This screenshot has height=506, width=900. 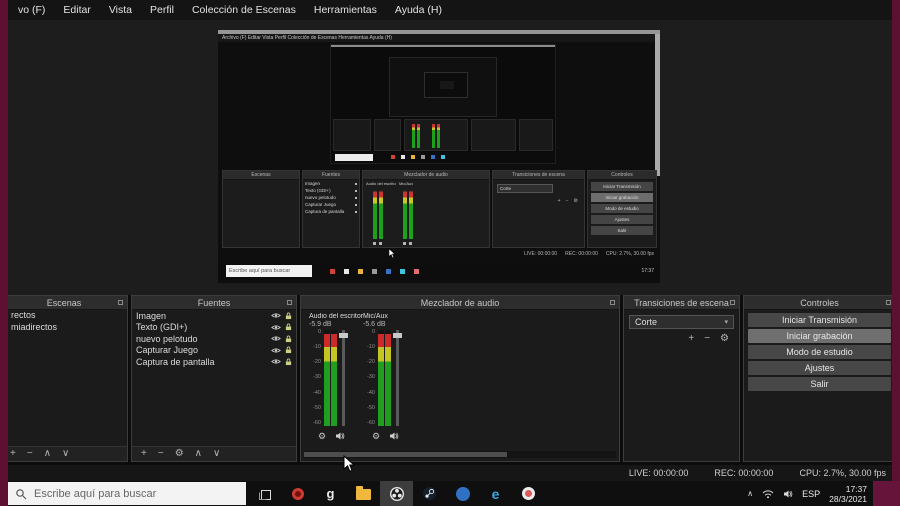 I want to click on transition-select: Corte ▾, so click(x=681, y=322).